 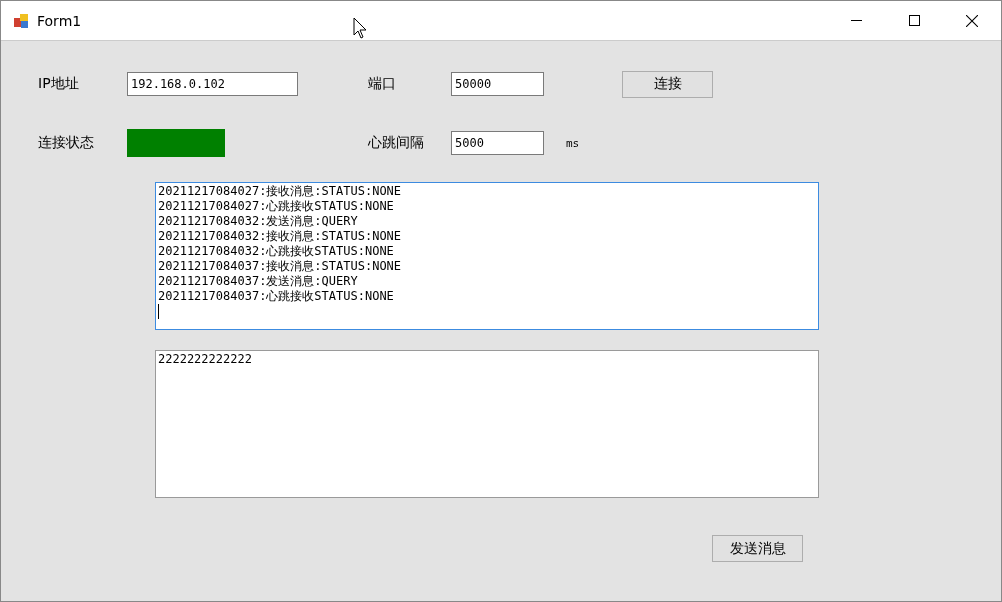 What do you see at coordinates (276, 251) in the screenshot?
I see `log-line: 20211217084032:心跳接收STATUS:NONE` at bounding box center [276, 251].